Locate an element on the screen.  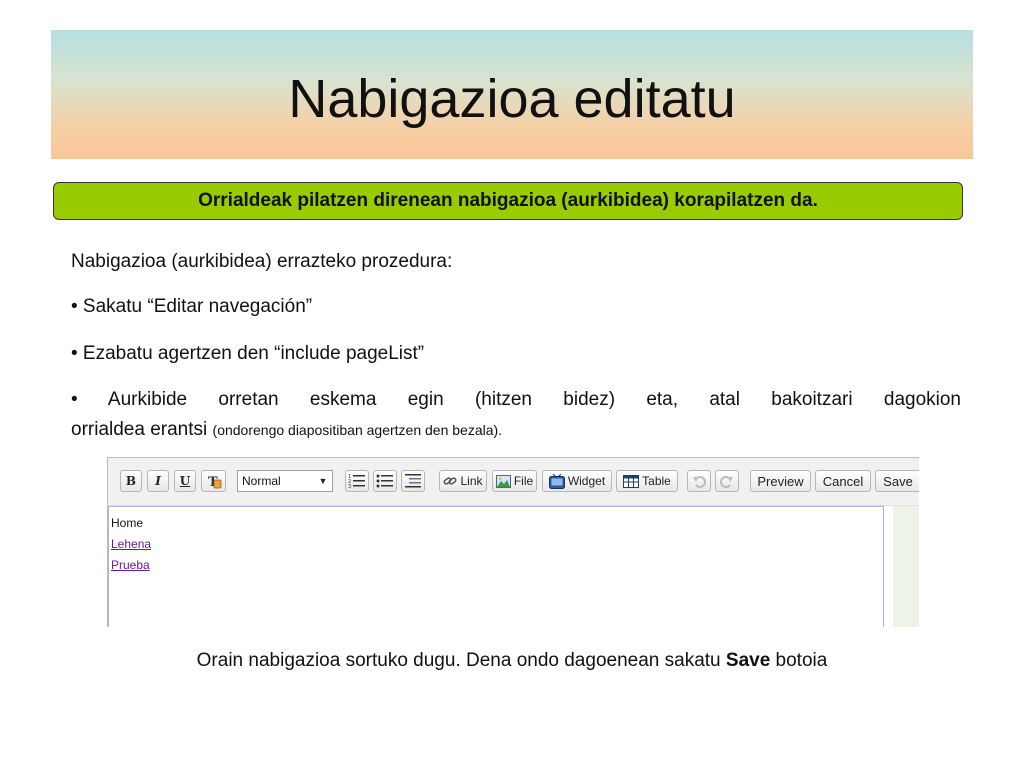
file-button: File is located at coordinates (514, 481).